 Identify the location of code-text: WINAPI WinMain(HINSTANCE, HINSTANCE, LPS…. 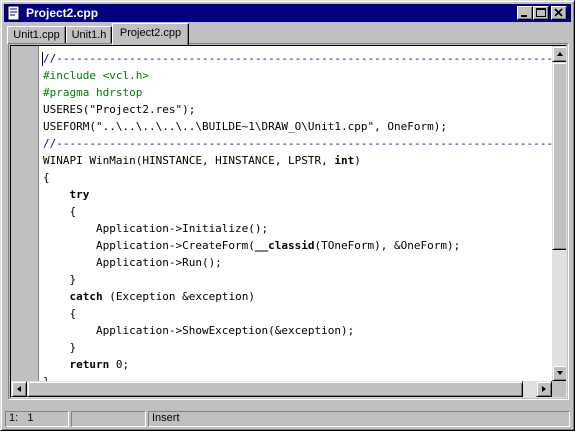
(189, 160).